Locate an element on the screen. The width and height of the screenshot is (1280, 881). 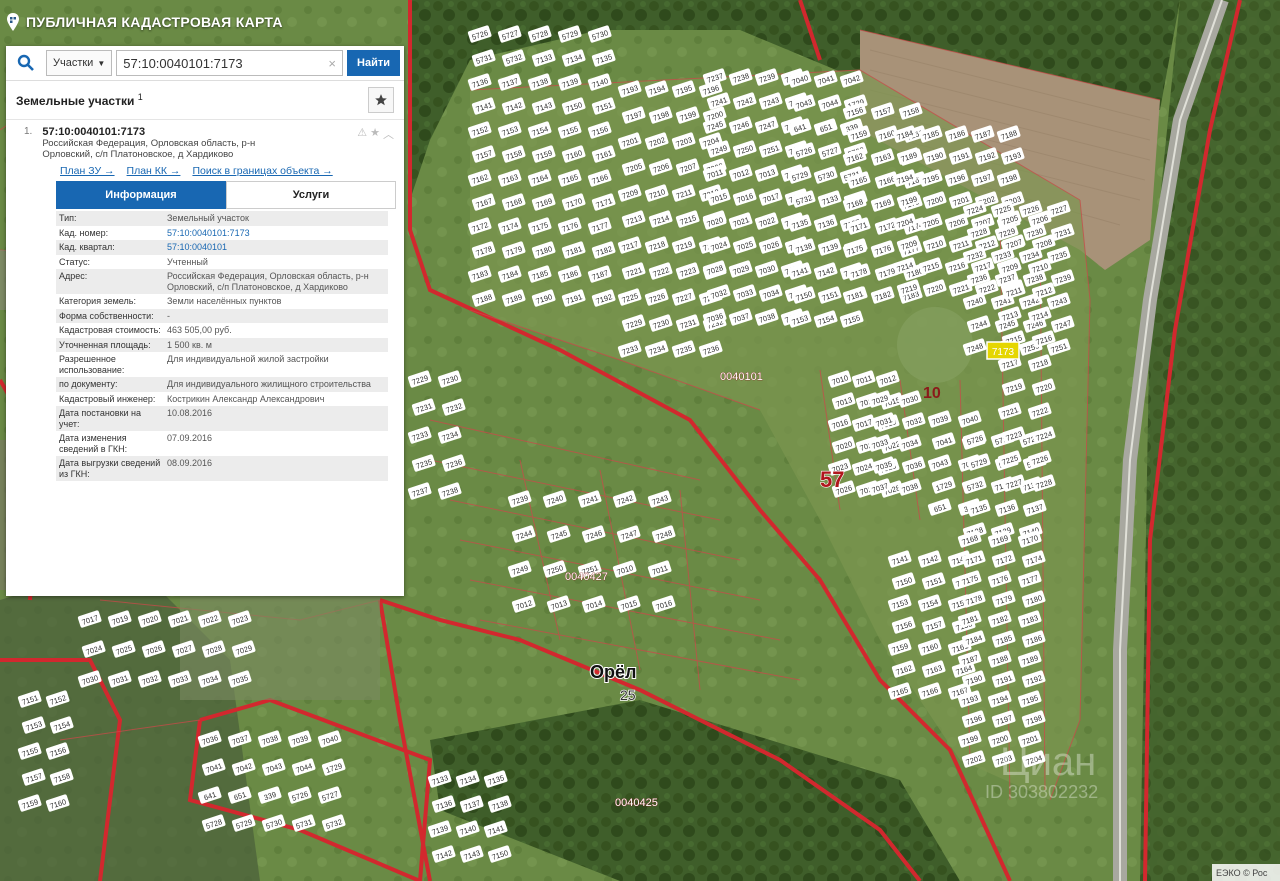
results-section-header: Земельные участки 1 is located at coordinates (205, 100).